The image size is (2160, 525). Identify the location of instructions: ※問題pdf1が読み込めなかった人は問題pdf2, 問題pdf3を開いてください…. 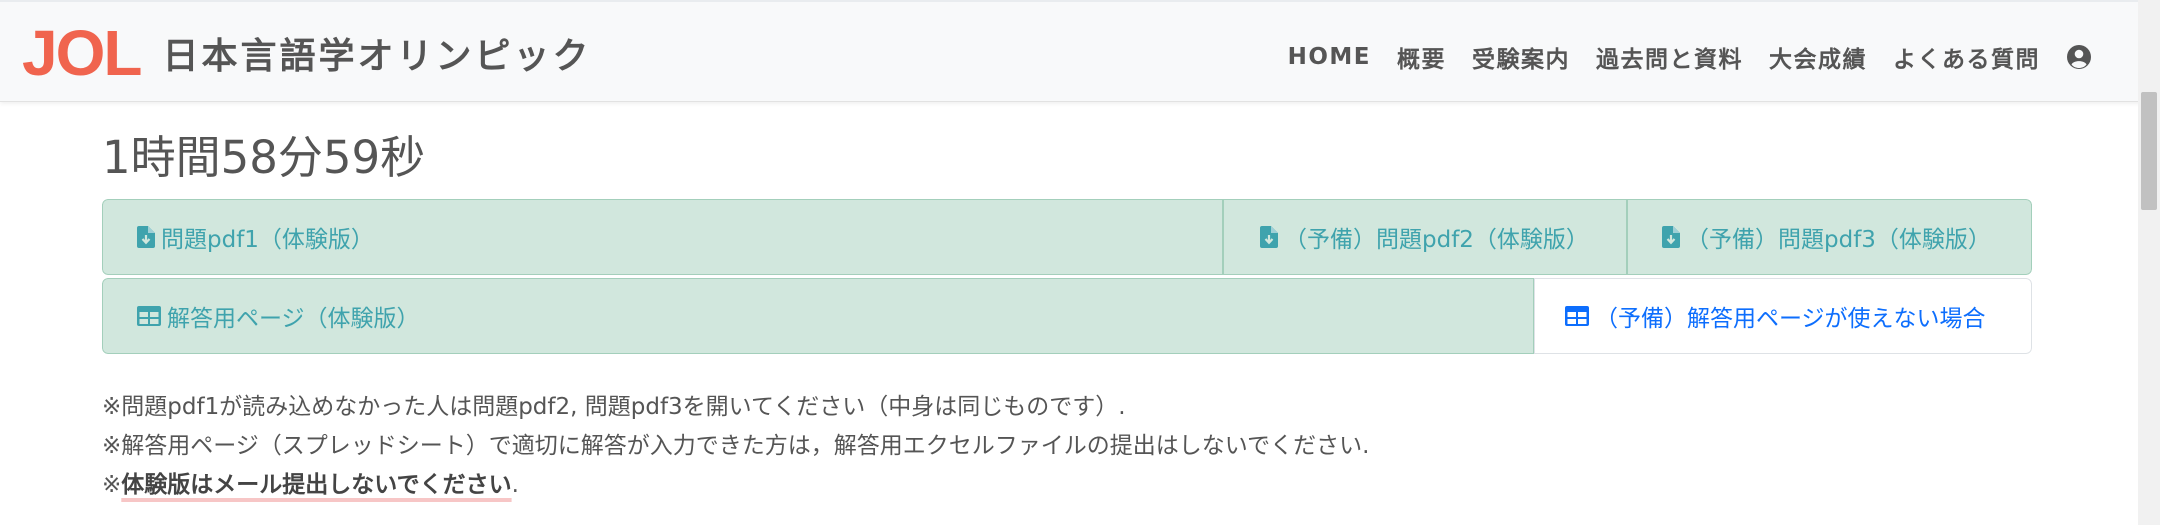
(735, 446).